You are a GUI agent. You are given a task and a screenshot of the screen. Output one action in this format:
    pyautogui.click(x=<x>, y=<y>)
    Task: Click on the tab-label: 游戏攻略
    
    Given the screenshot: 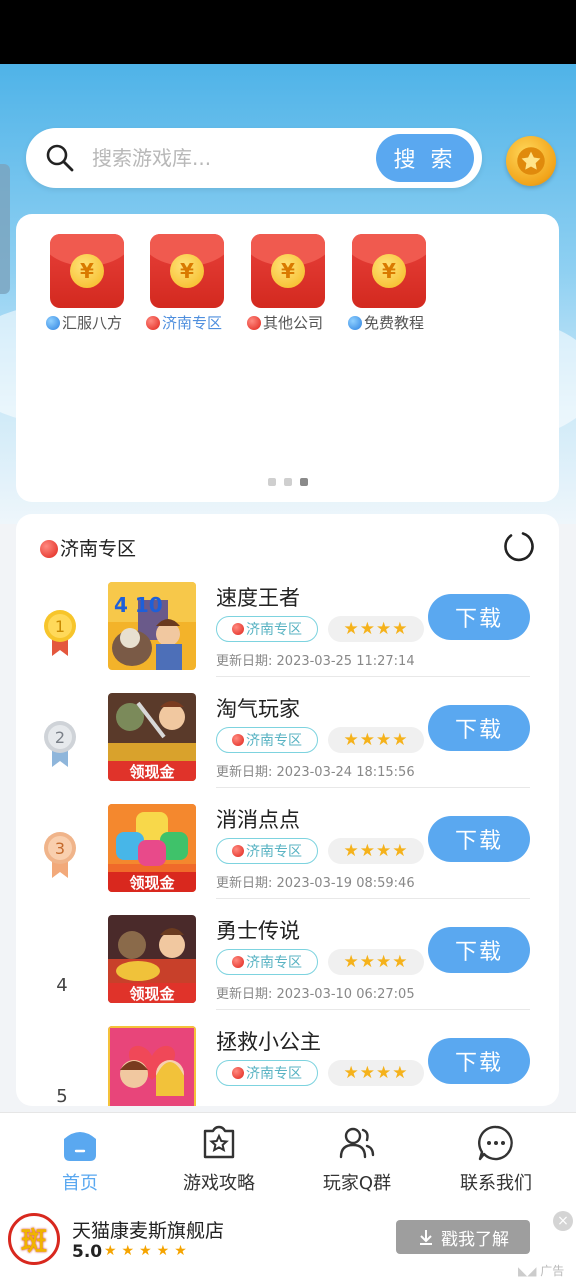 What is the action you would take?
    pyautogui.click(x=219, y=1183)
    